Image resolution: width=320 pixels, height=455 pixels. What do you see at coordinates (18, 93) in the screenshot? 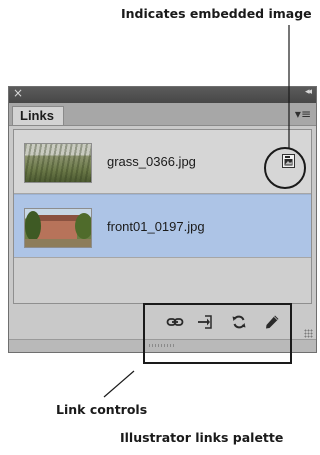
I see `close-icon: ×` at bounding box center [18, 93].